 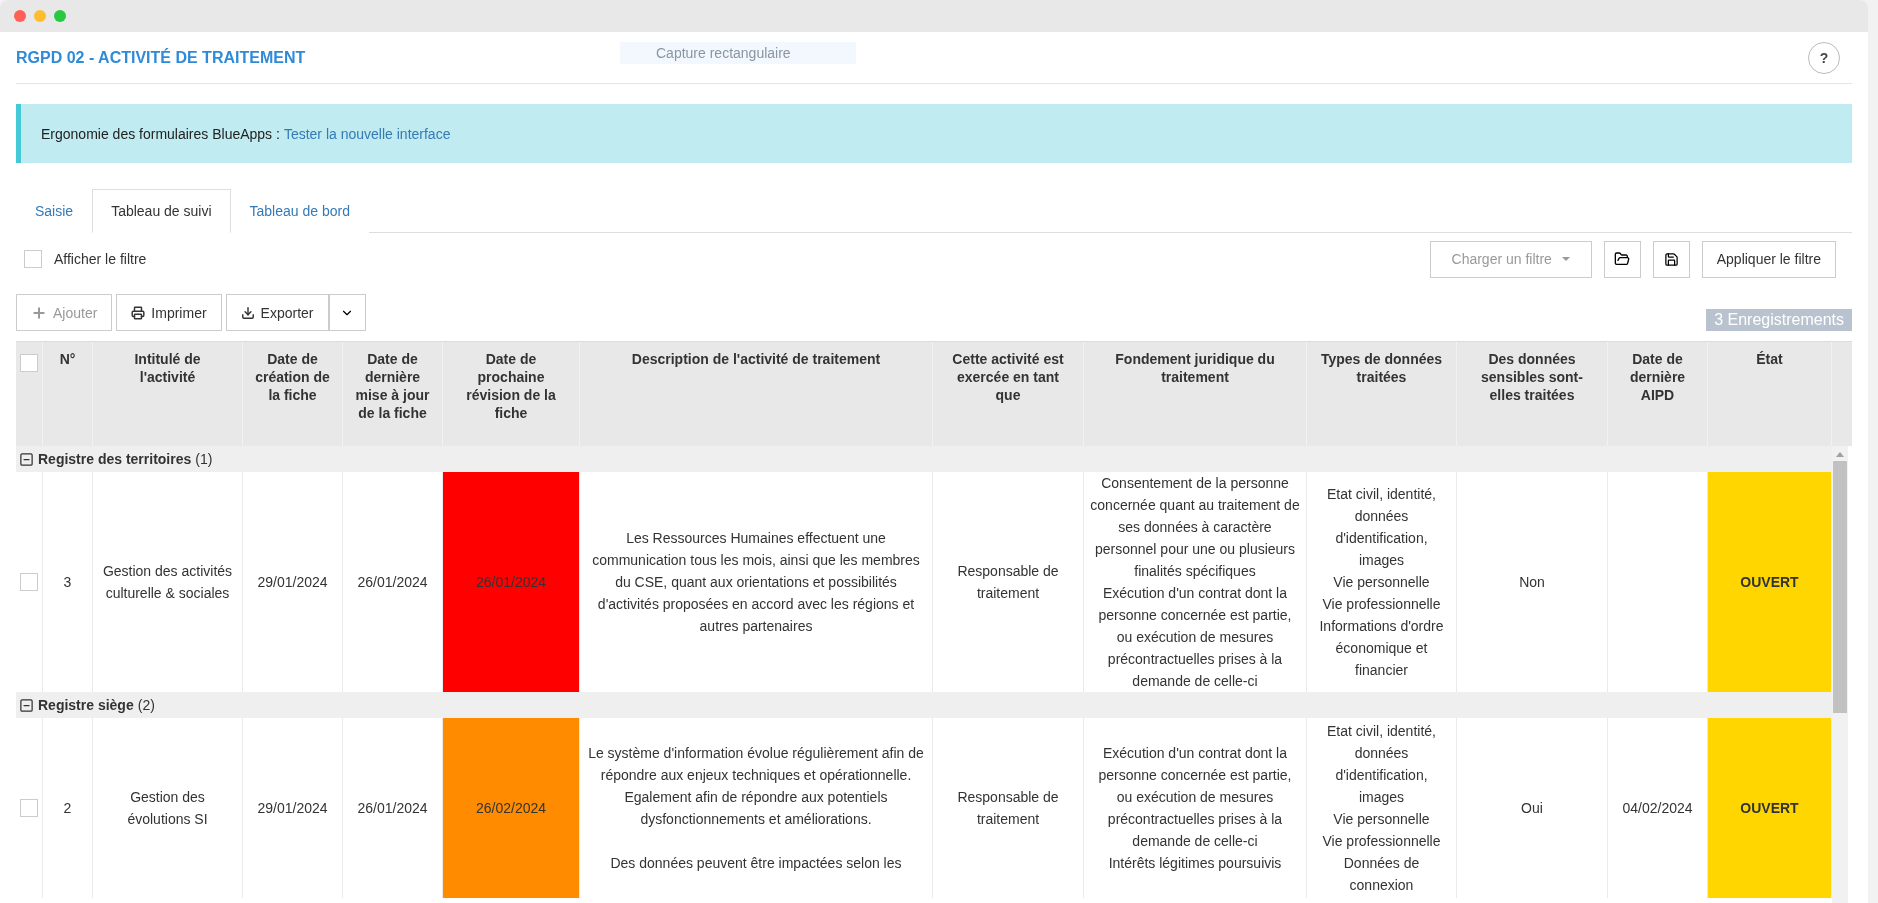 I want to click on help-button: ?, so click(x=1824, y=57).